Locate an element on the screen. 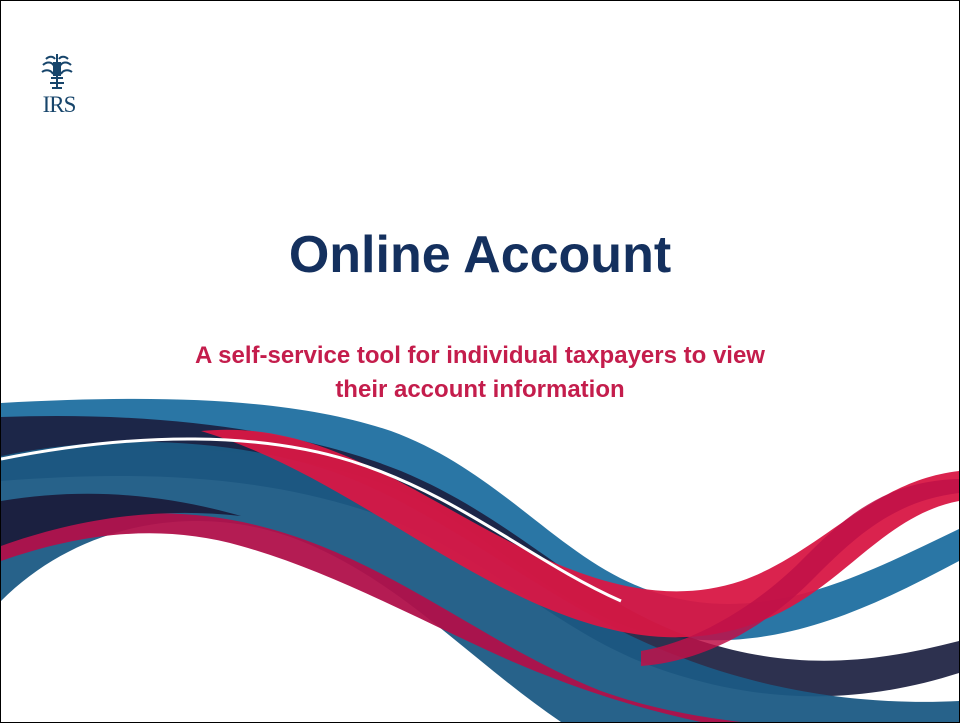 This screenshot has height=723, width=960. subtitle-line-2: their account information is located at coordinates (480, 389).